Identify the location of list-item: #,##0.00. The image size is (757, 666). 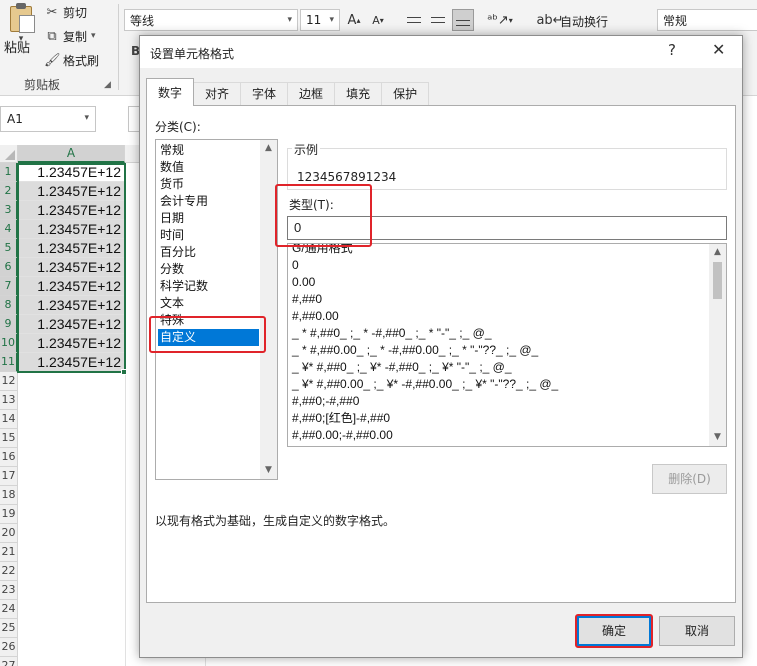
(315, 316).